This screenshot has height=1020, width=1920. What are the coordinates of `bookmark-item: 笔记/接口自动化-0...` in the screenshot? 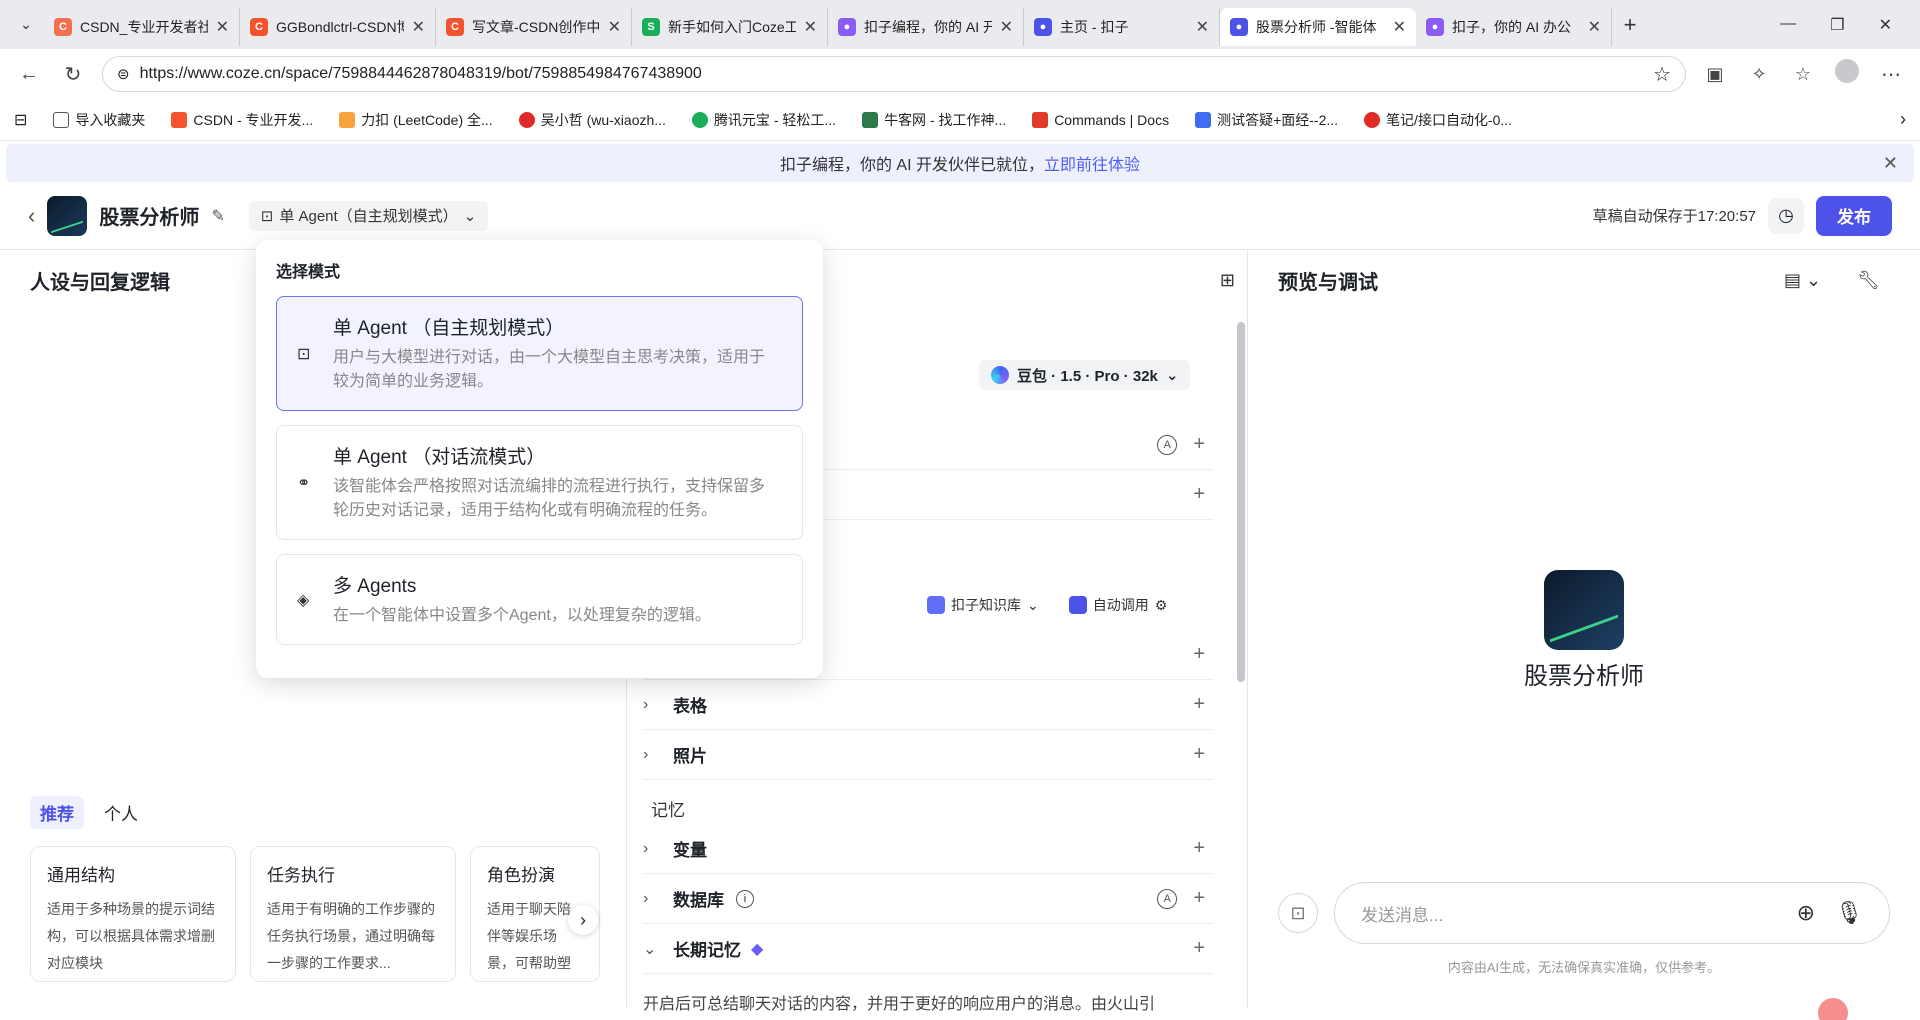 It's located at (1438, 120).